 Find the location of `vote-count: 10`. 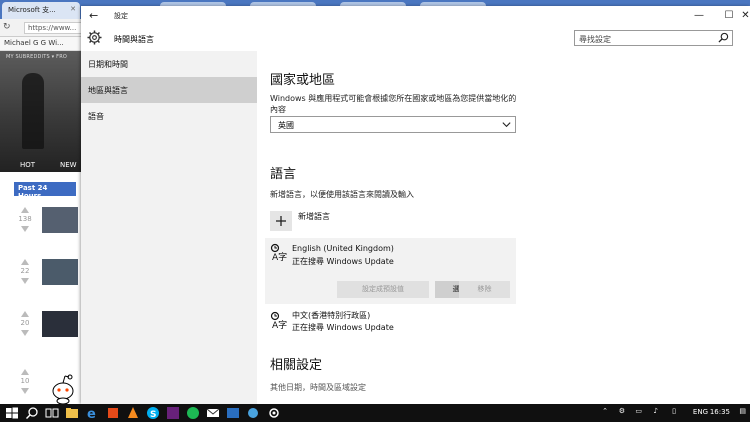

vote-count: 10 is located at coordinates (25, 381).